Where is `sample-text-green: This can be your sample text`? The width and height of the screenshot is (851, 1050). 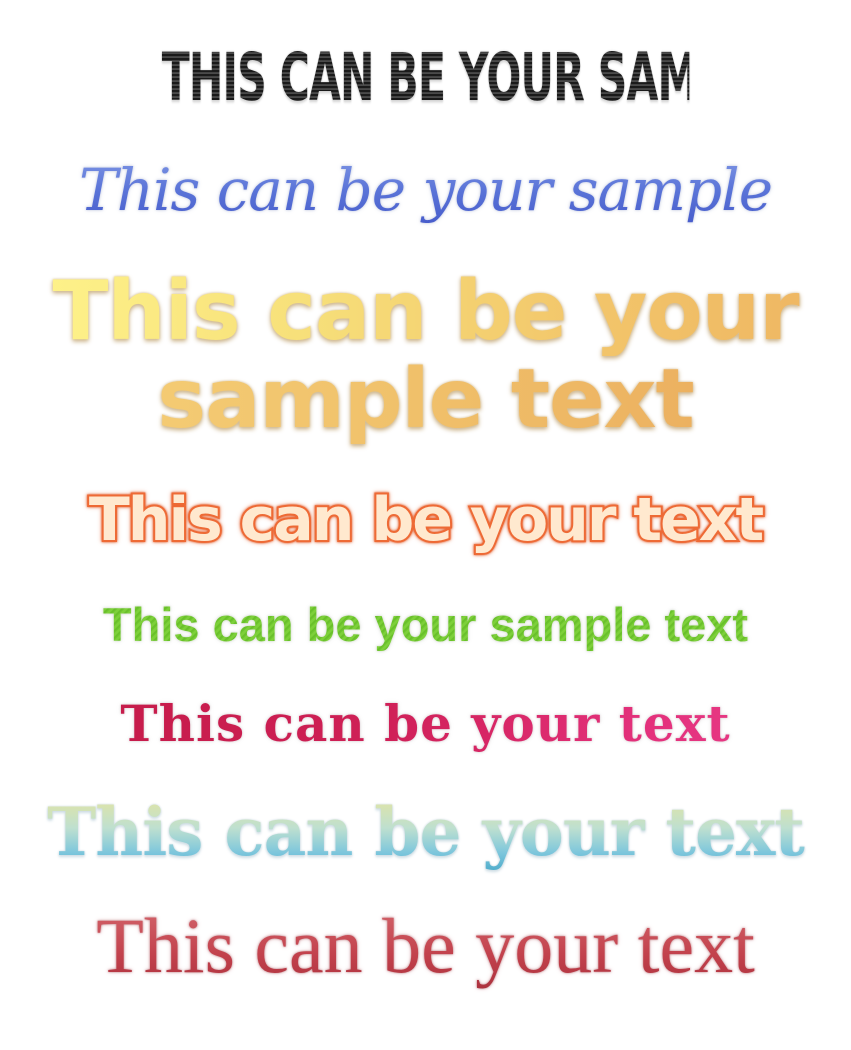 sample-text-green: This can be your sample text is located at coordinates (425, 625).